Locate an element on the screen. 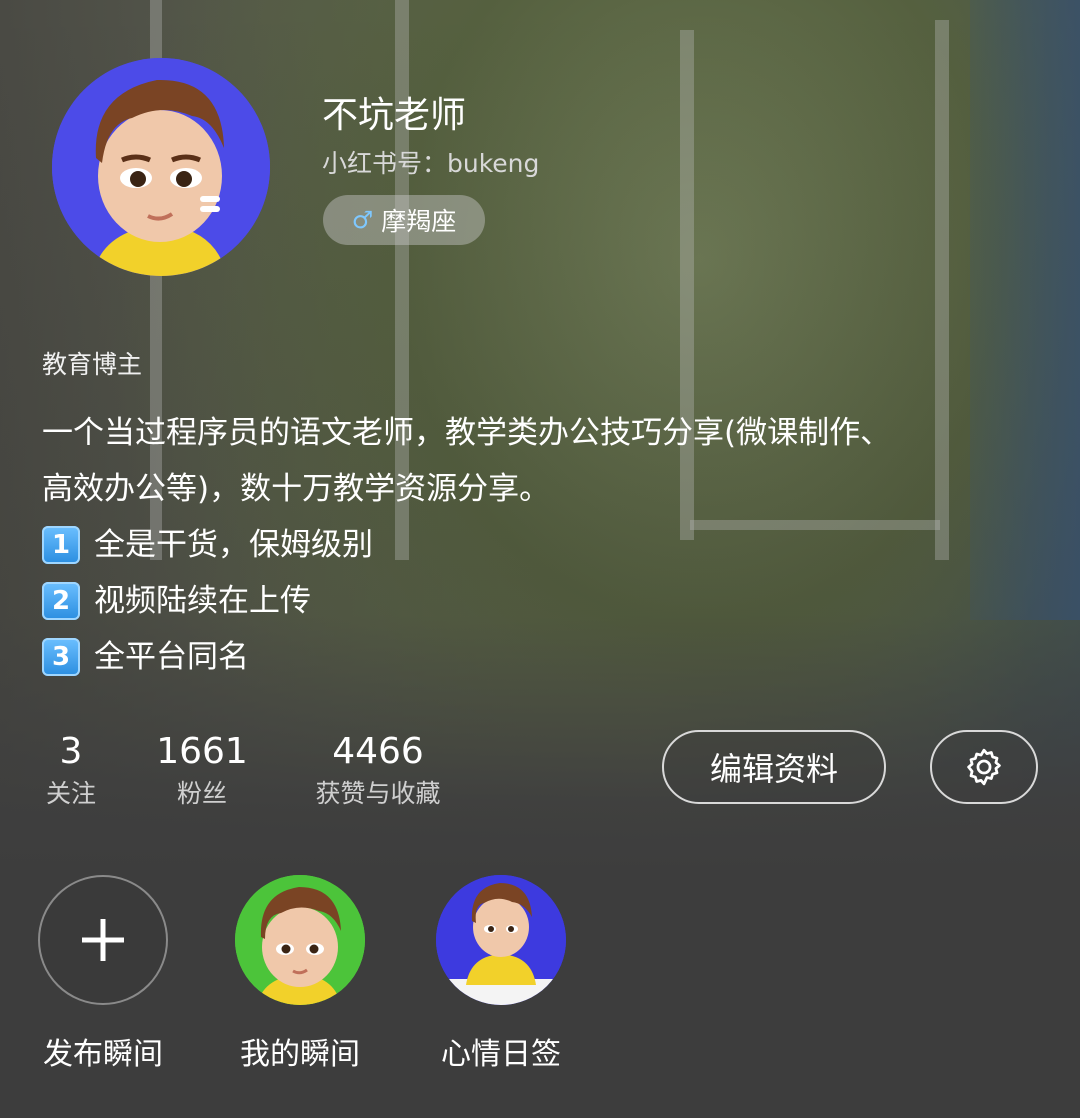 The width and height of the screenshot is (1080, 1118). zodiac-badge: ♂ 摩羯座 is located at coordinates (404, 220).